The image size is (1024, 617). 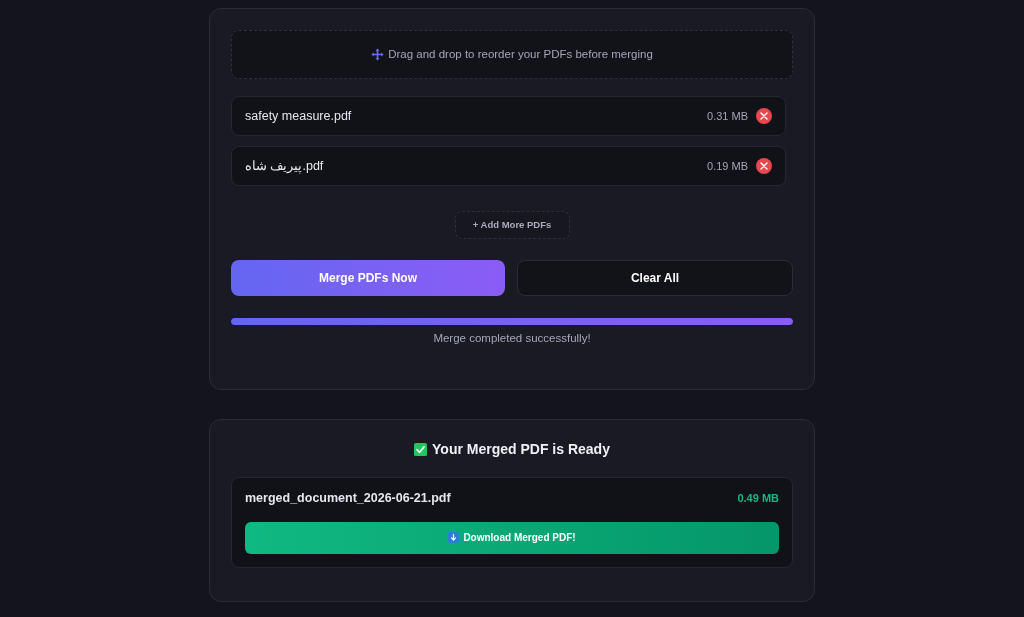 I want to click on clear-all-button: Clear All, so click(x=655, y=278).